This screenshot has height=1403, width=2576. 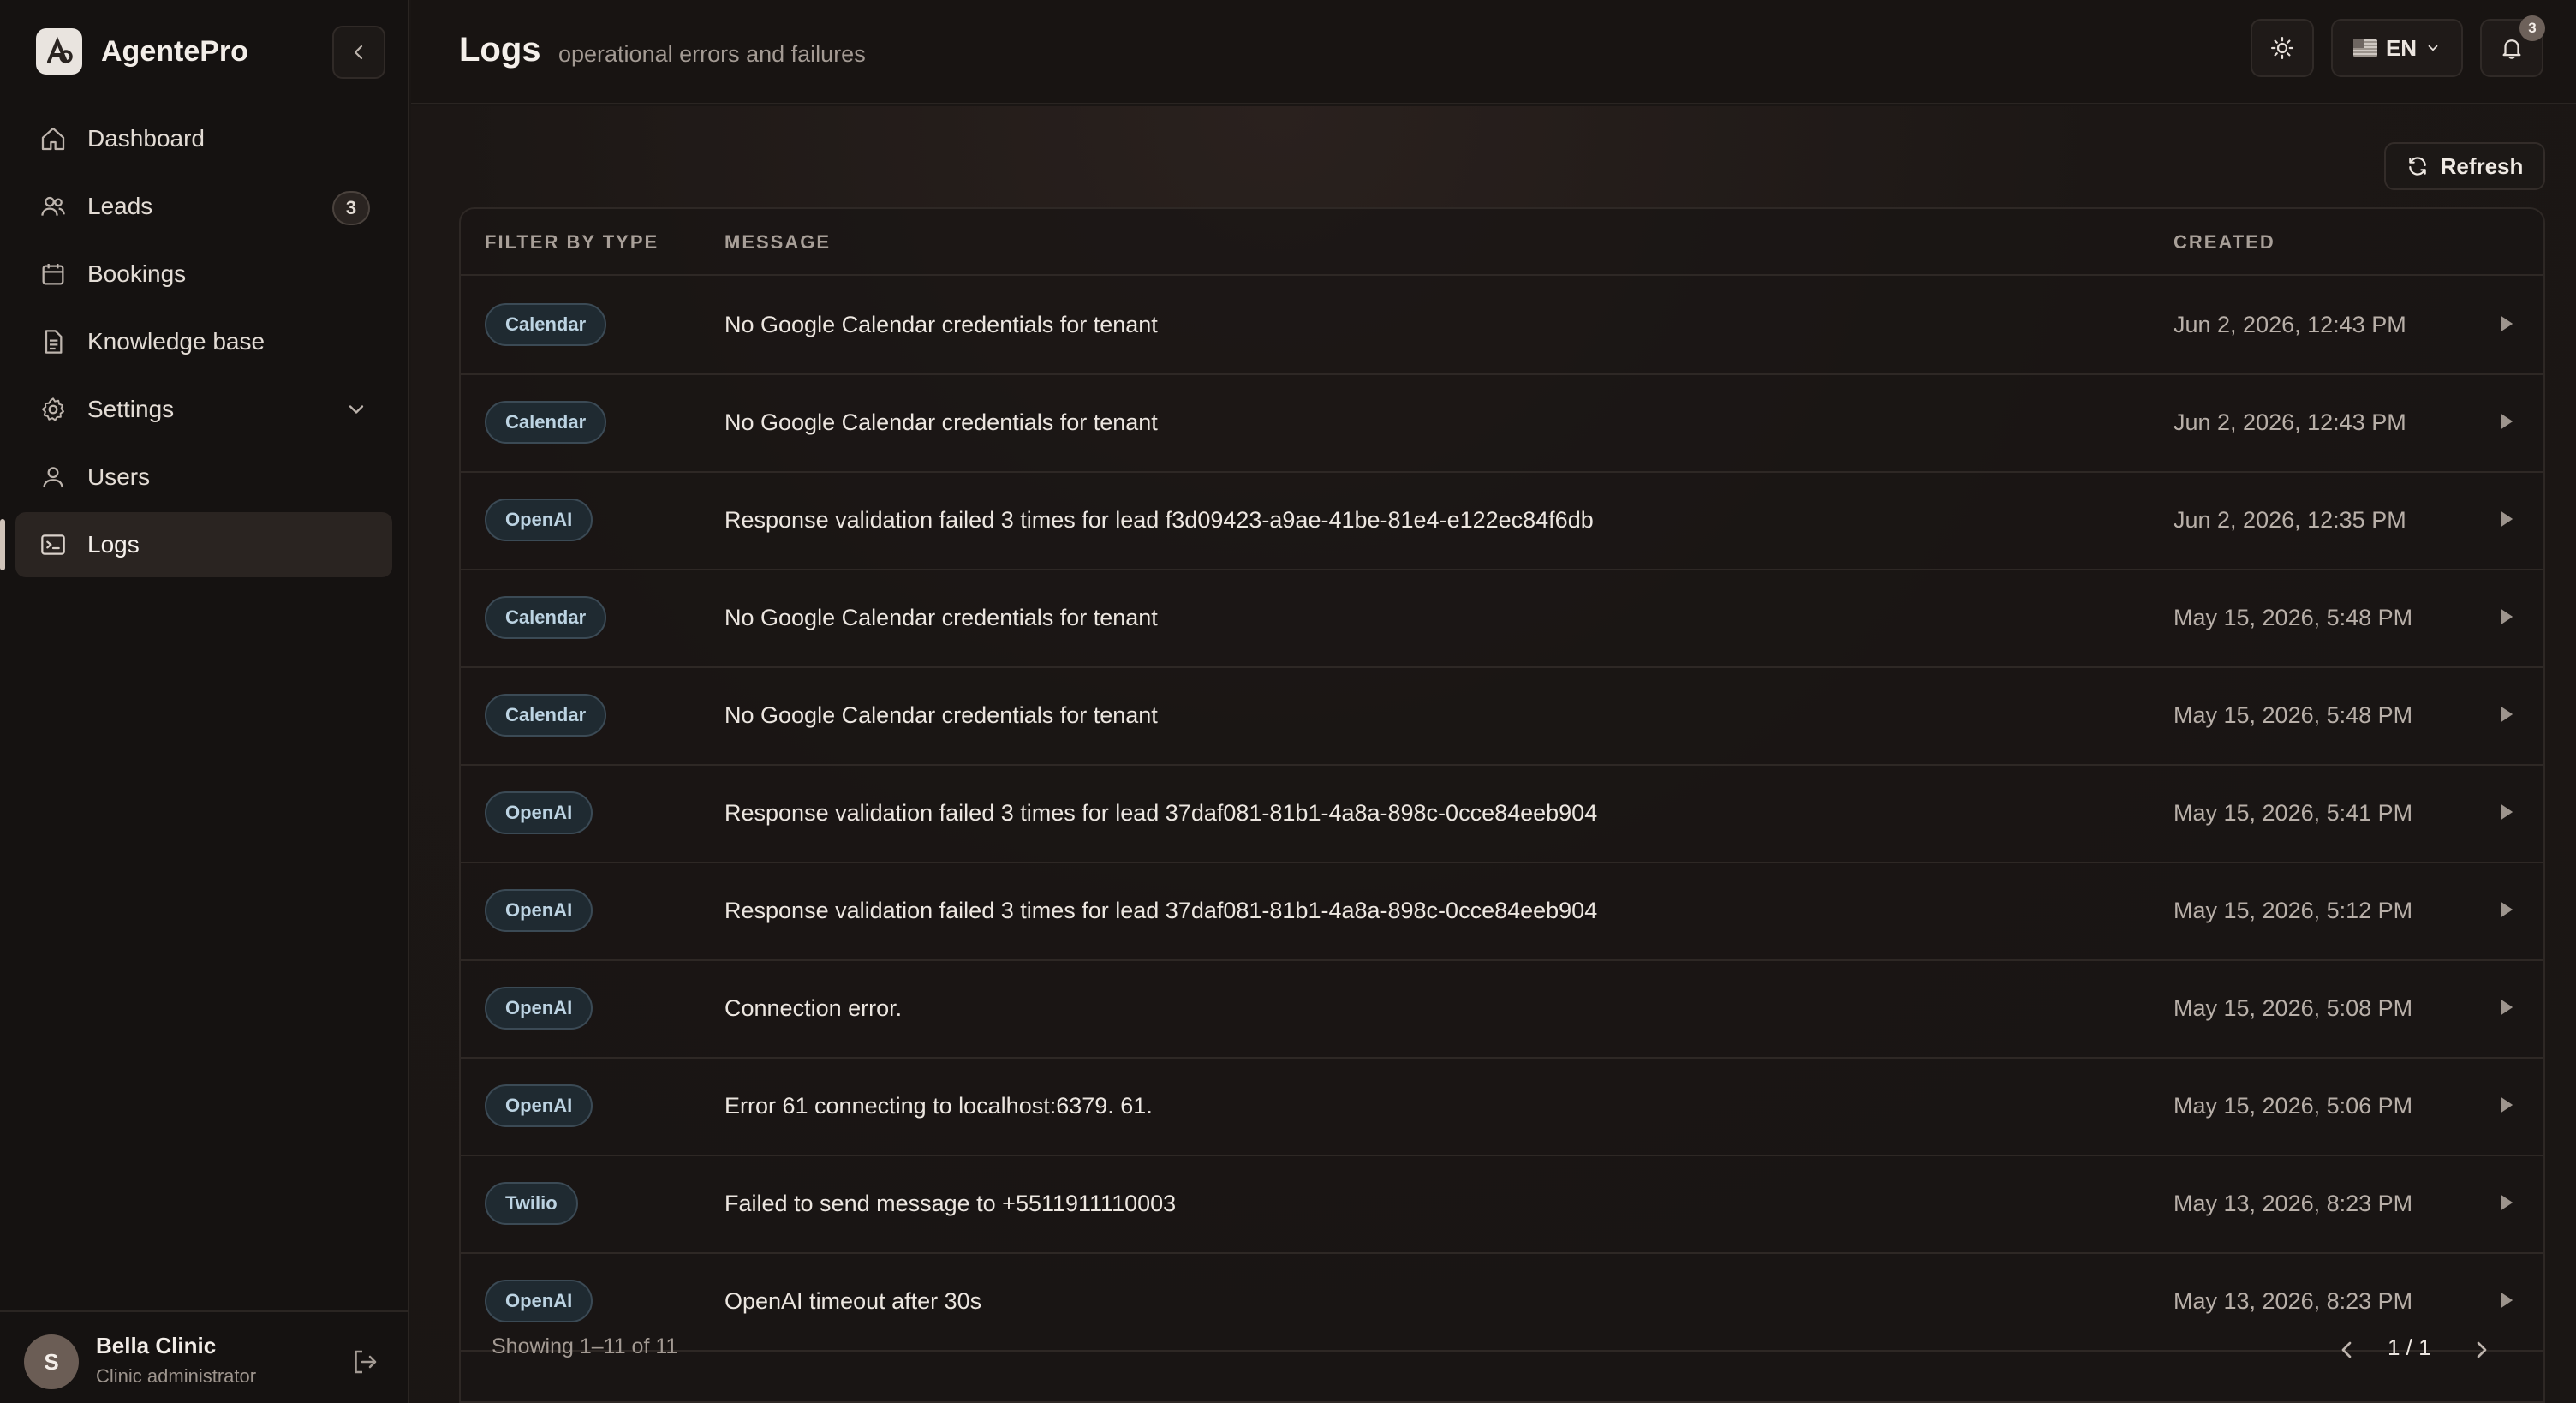 What do you see at coordinates (176, 341) in the screenshot?
I see `sidebar-item-label: Knowledge base` at bounding box center [176, 341].